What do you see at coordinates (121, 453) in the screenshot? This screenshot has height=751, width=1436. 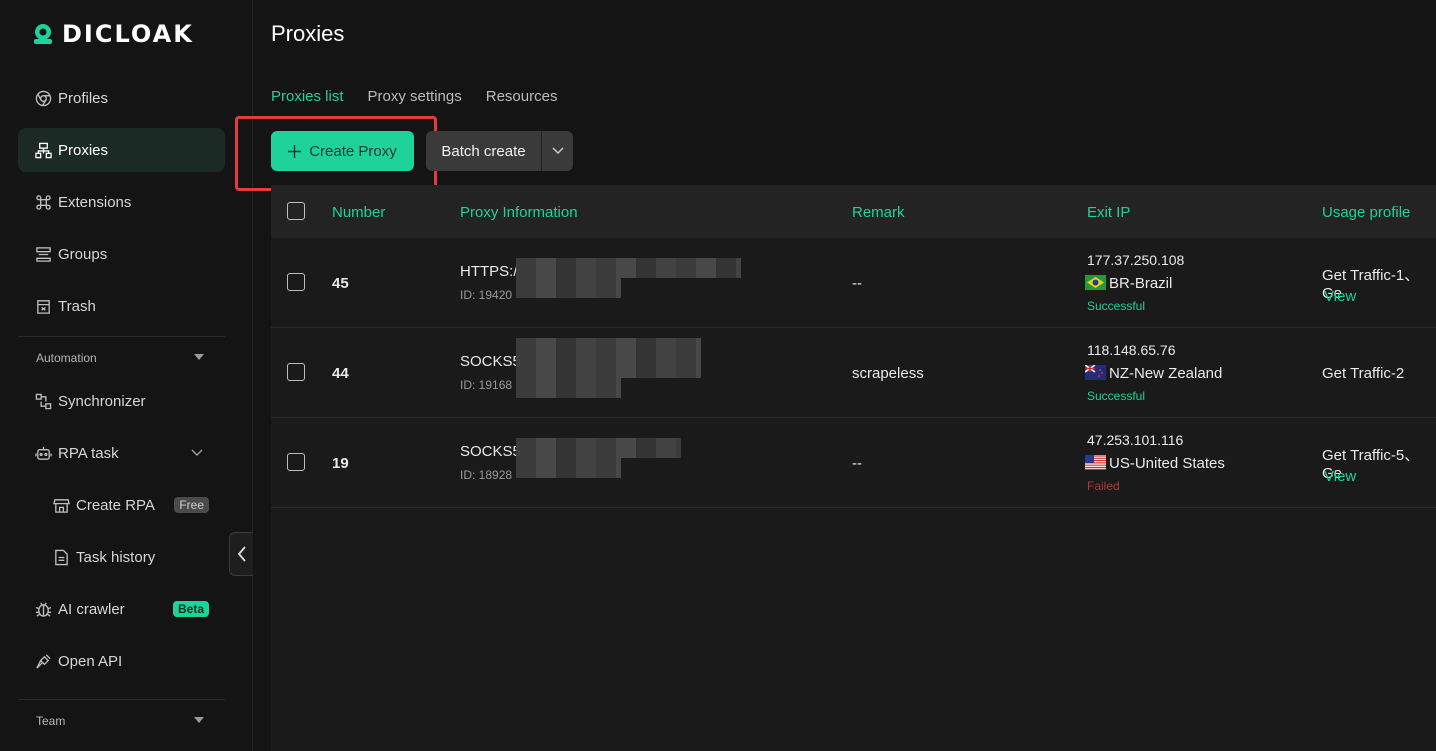 I see `sidebar-item-rpa-task: RPA task` at bounding box center [121, 453].